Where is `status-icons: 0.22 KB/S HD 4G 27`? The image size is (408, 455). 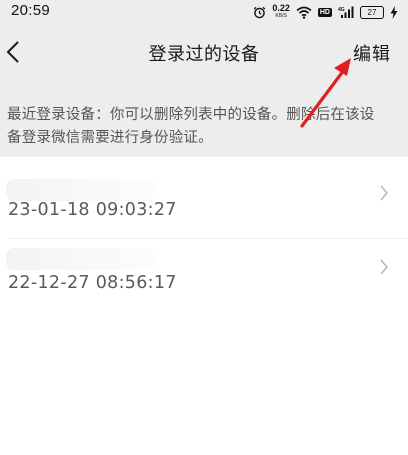 status-icons: 0.22 KB/S HD 4G 27 is located at coordinates (325, 12).